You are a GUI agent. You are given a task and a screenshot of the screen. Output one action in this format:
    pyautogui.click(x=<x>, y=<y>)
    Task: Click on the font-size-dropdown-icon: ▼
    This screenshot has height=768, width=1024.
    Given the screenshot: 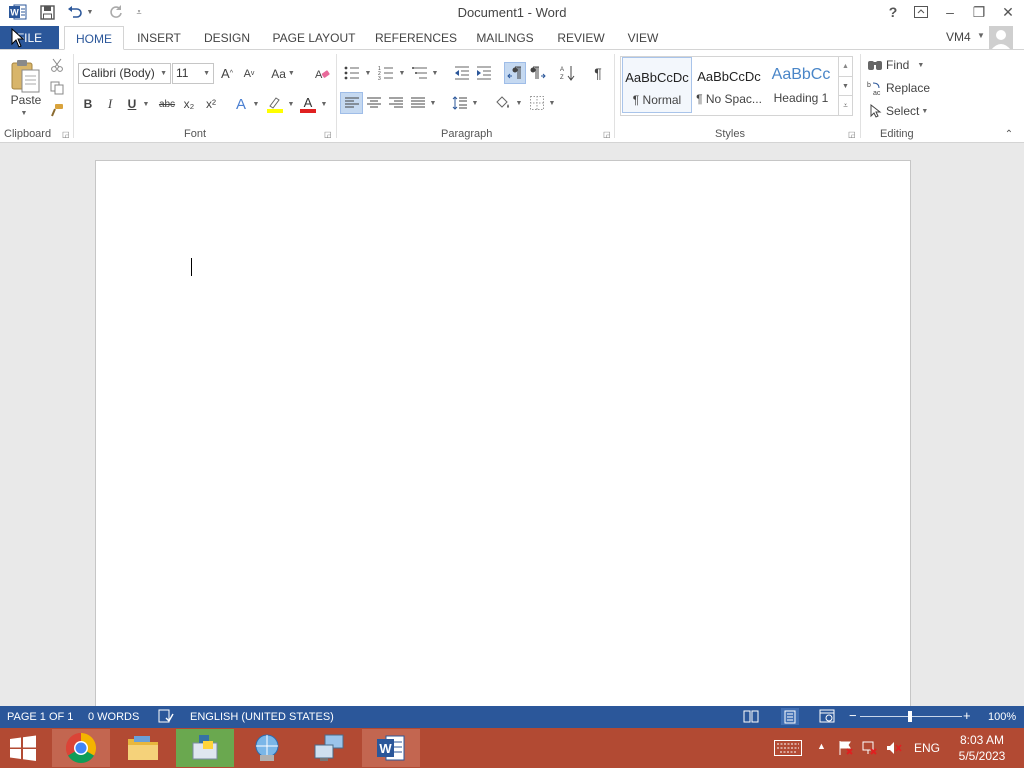 What is the action you would take?
    pyautogui.click(x=206, y=73)
    